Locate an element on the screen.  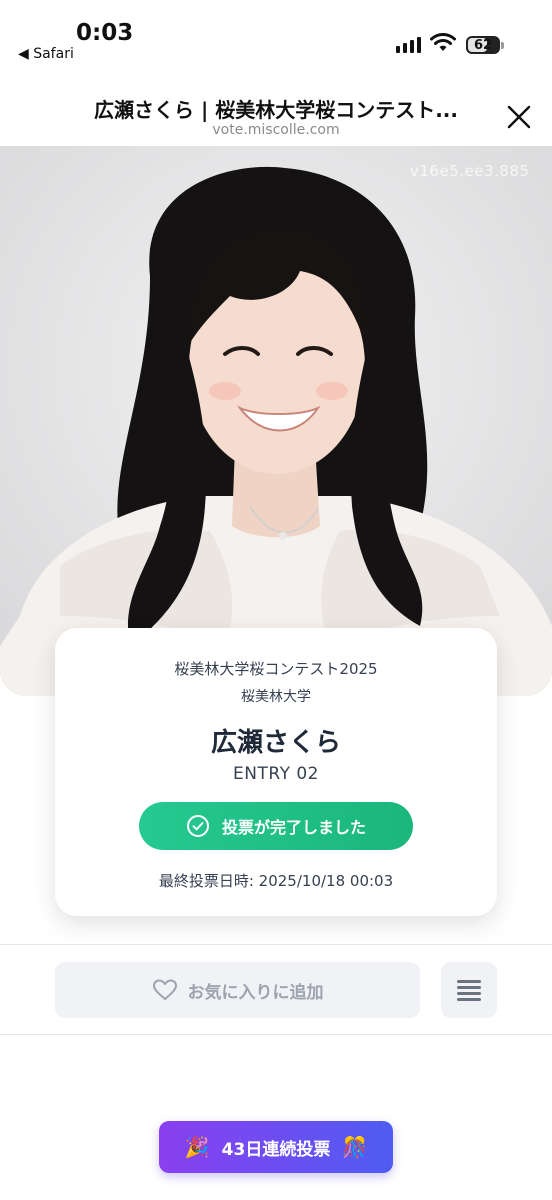
candidate-name: 広瀬さくら is located at coordinates (275, 743).